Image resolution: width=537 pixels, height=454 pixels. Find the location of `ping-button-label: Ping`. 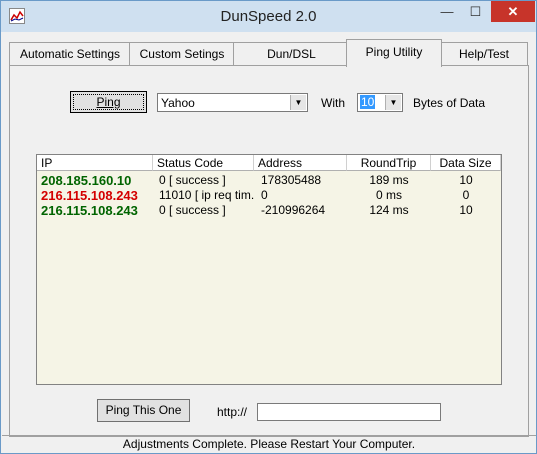

ping-button-label: Ping is located at coordinates (108, 102).